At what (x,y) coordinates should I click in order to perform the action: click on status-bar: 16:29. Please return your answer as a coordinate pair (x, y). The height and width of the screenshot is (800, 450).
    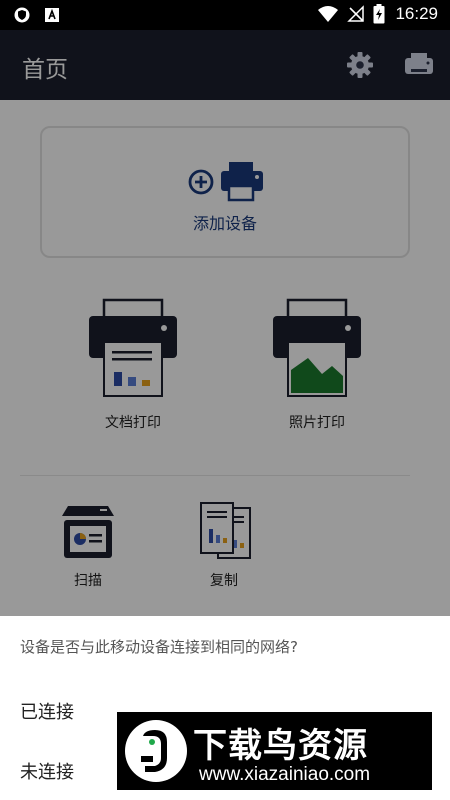
    Looking at the image, I should click on (225, 15).